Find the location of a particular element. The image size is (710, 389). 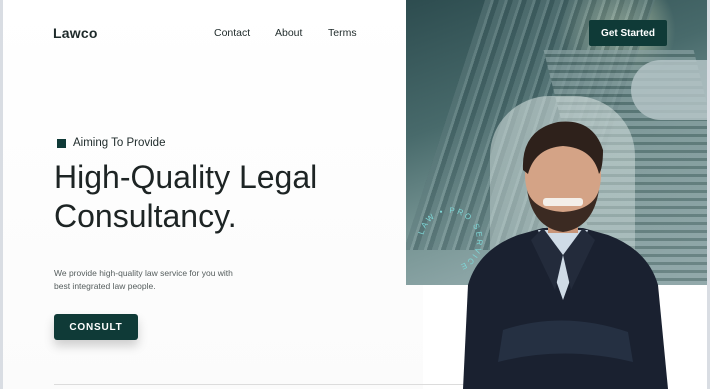

nav-link-terms: Terms is located at coordinates (342, 33).